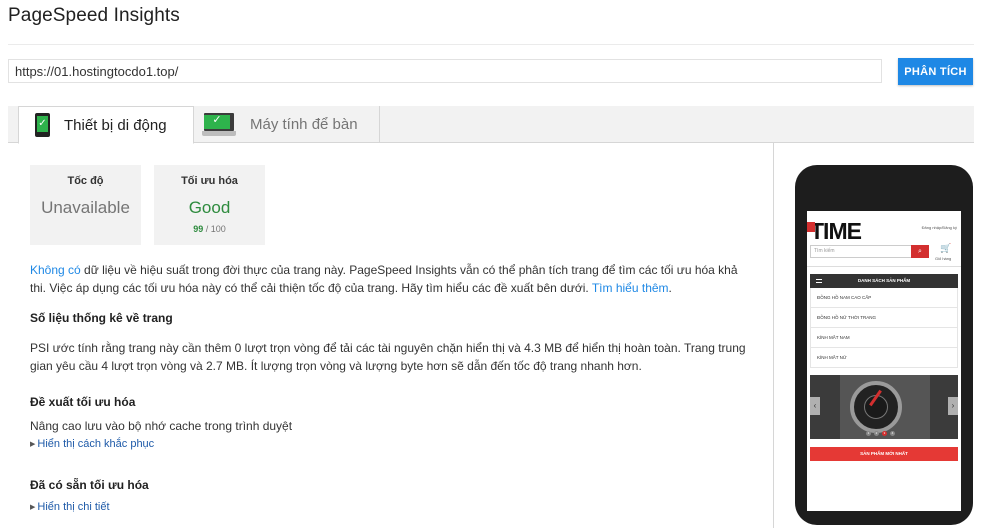 The height and width of the screenshot is (528, 986). What do you see at coordinates (491, 125) in the screenshot?
I see `device-tab-bar: ✓ Thiết bị di động ✓ Máy tính để bàn` at bounding box center [491, 125].